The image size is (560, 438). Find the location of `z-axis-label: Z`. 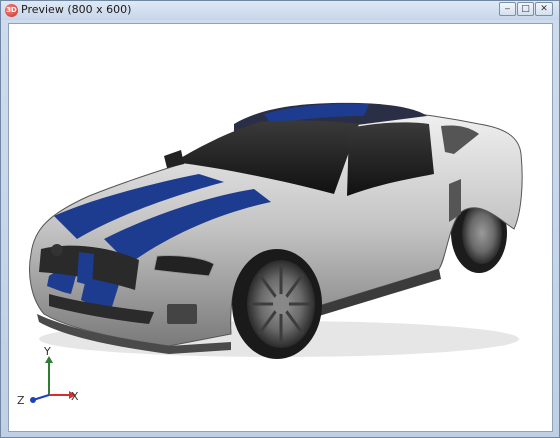

z-axis-label: Z is located at coordinates (21, 400).